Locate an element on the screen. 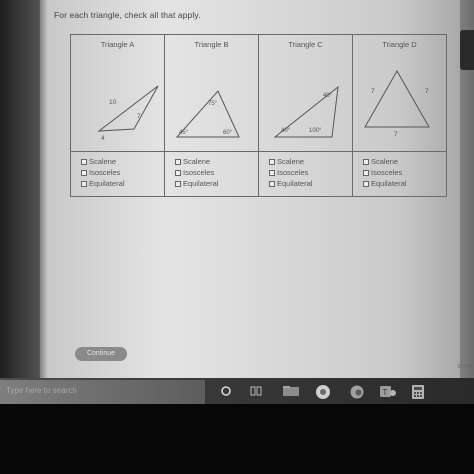  triangle-c-label-3: 100° is located at coordinates (315, 131).